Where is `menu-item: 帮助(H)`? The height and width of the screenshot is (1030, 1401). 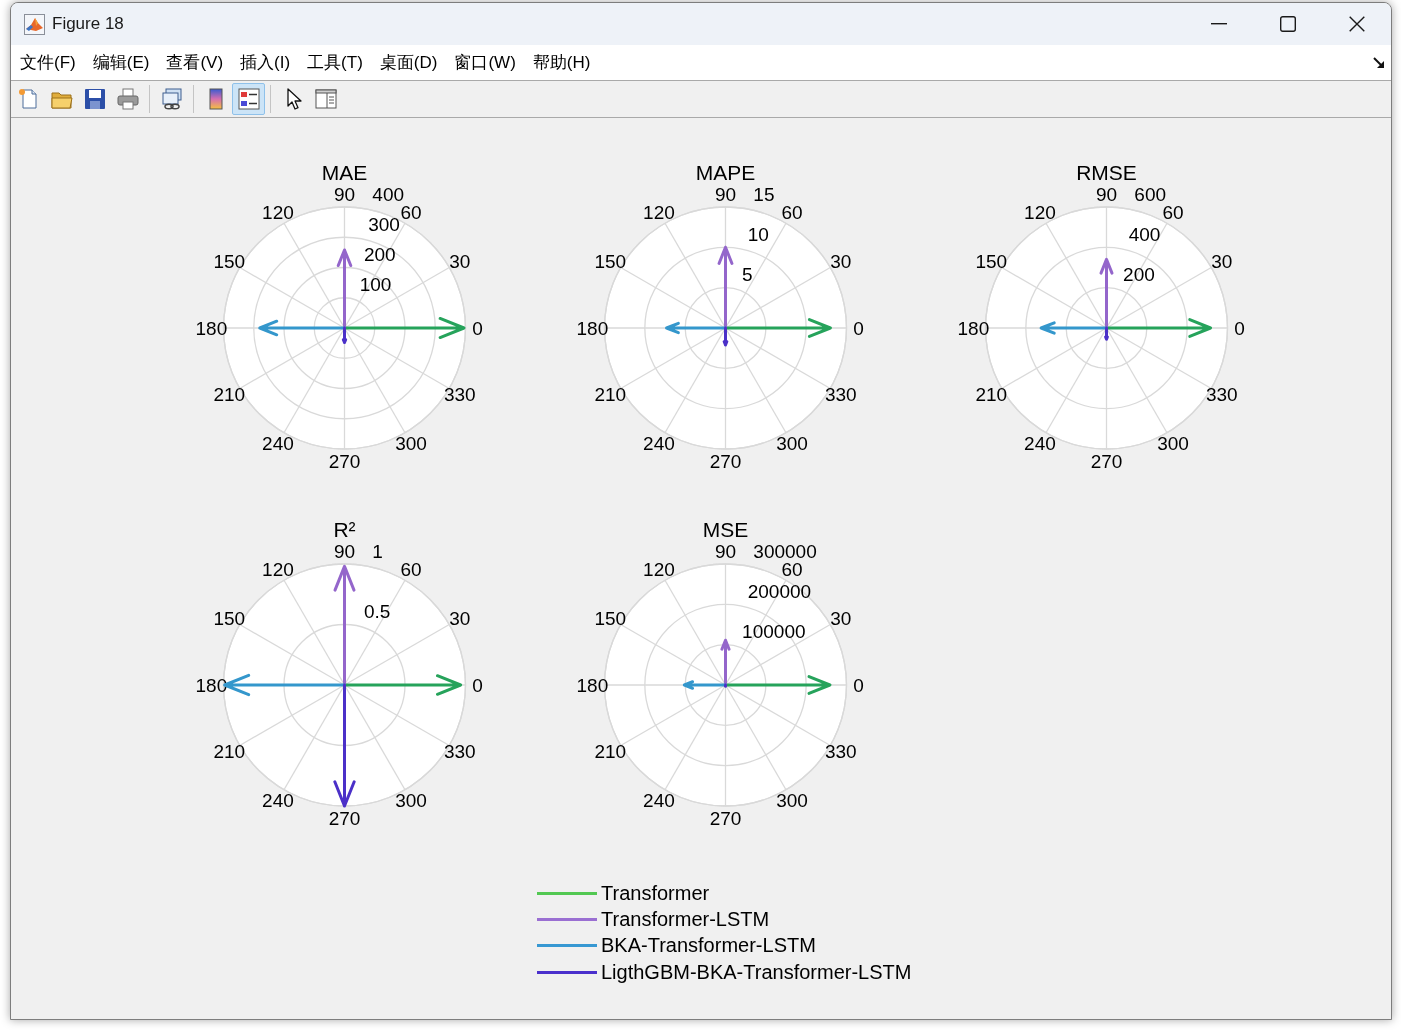
menu-item: 帮助(H) is located at coordinates (561, 62).